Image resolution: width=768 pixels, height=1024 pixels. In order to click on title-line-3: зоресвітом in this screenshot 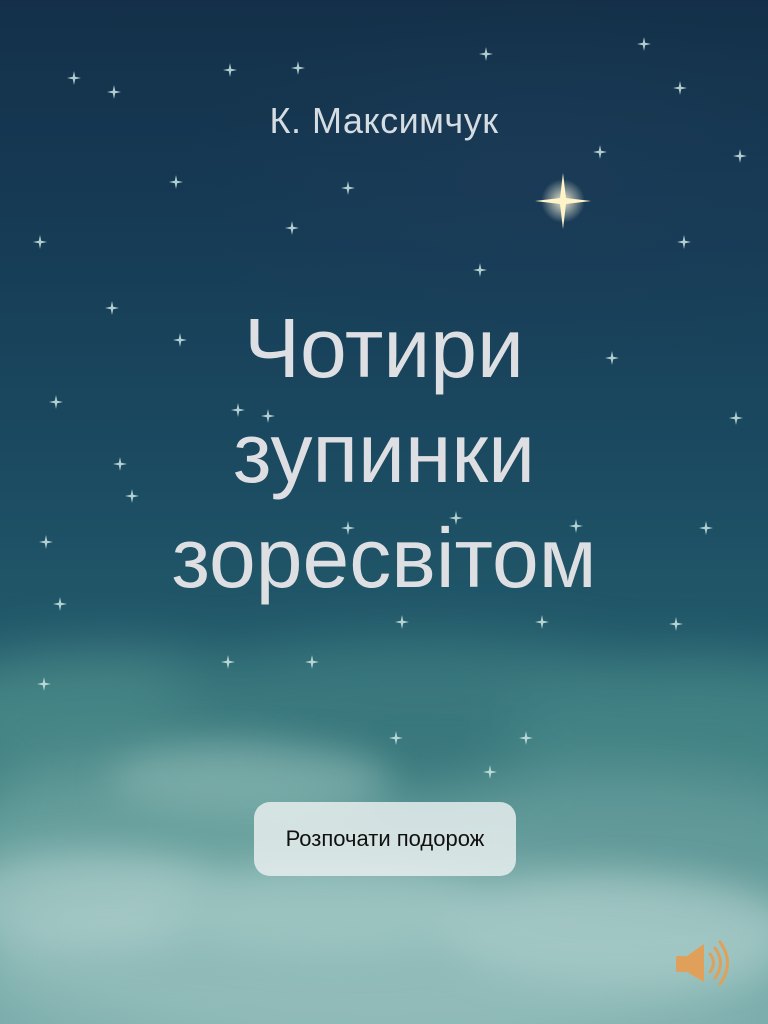, I will do `click(384, 558)`.